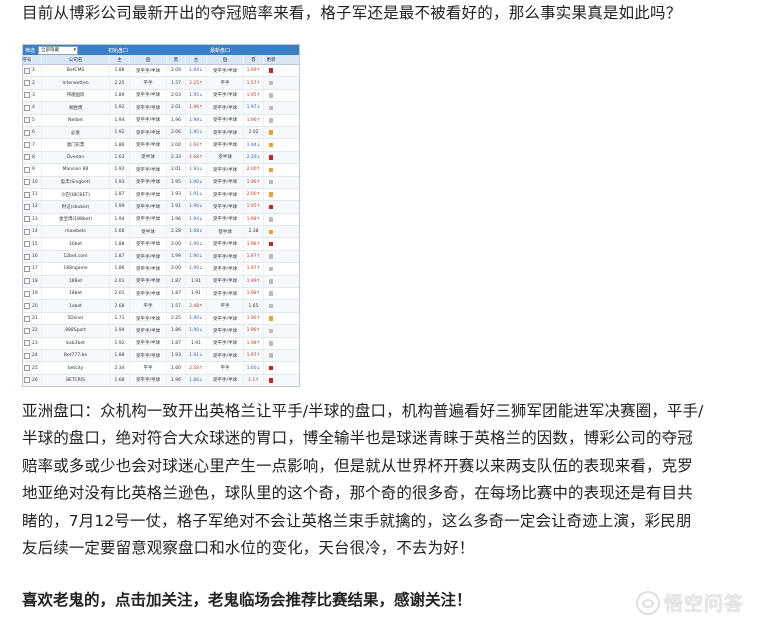 The image size is (762, 626). What do you see at coordinates (37, 83) in the screenshot?
I see `table-cell: 2` at bounding box center [37, 83].